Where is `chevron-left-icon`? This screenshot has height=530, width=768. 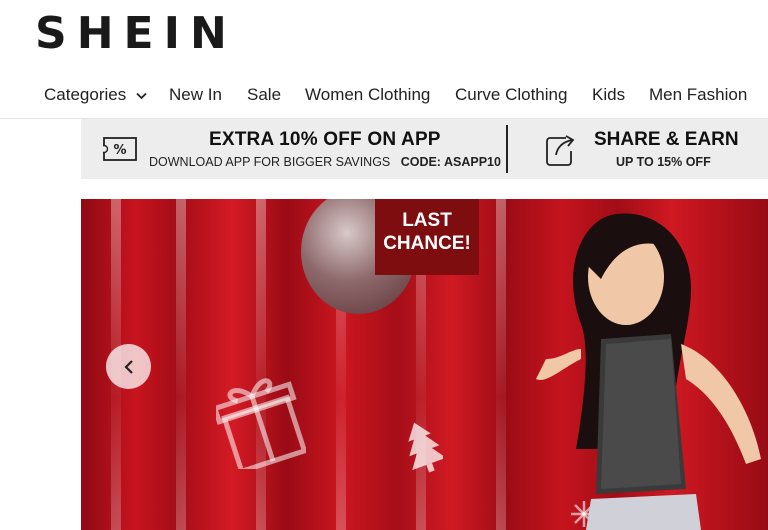 chevron-left-icon is located at coordinates (128, 366).